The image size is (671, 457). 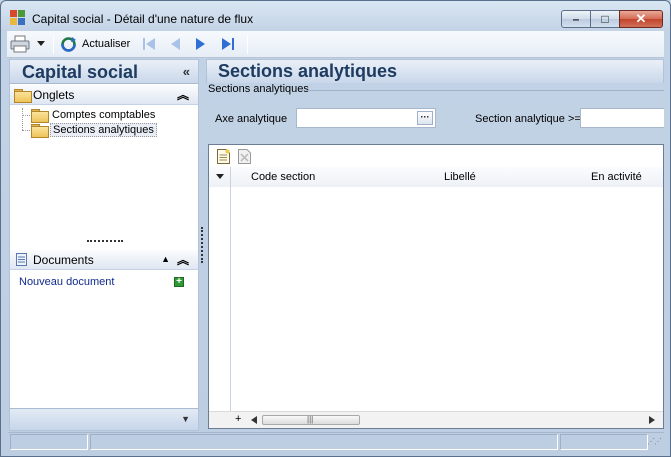 What do you see at coordinates (251, 119) in the screenshot?
I see `axe-analytique-label: Axe analytique` at bounding box center [251, 119].